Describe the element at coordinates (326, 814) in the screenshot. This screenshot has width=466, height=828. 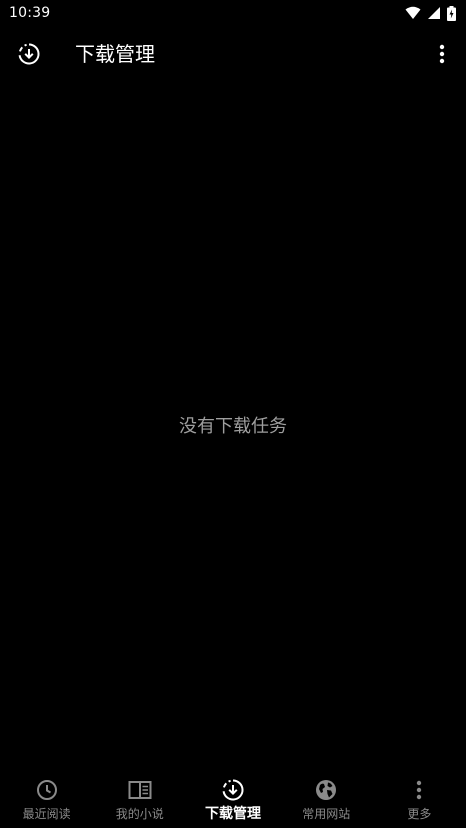
I see `nav-label: 常用网站` at that location.